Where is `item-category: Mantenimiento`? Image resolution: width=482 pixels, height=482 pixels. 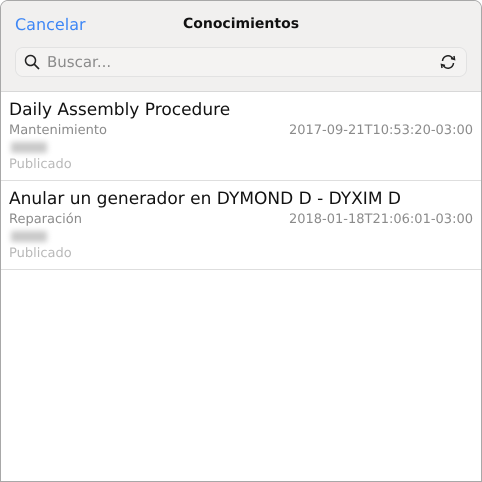 item-category: Mantenimiento is located at coordinates (58, 130).